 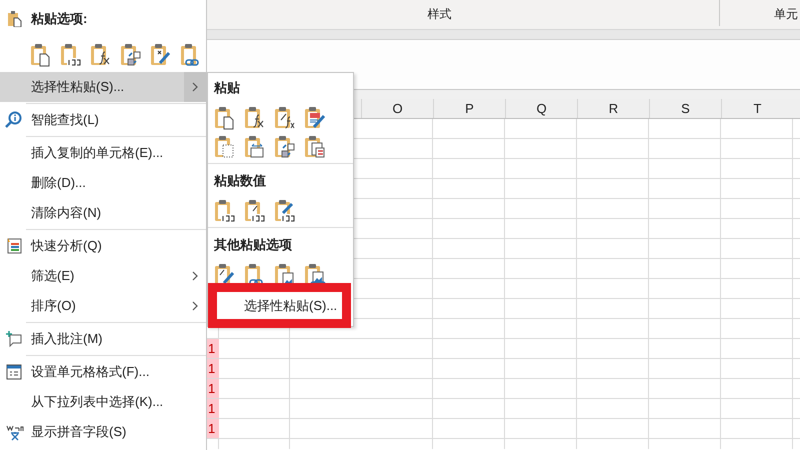 What do you see at coordinates (59, 19) in the screenshot?
I see `section-title: 粘贴选项:` at bounding box center [59, 19].